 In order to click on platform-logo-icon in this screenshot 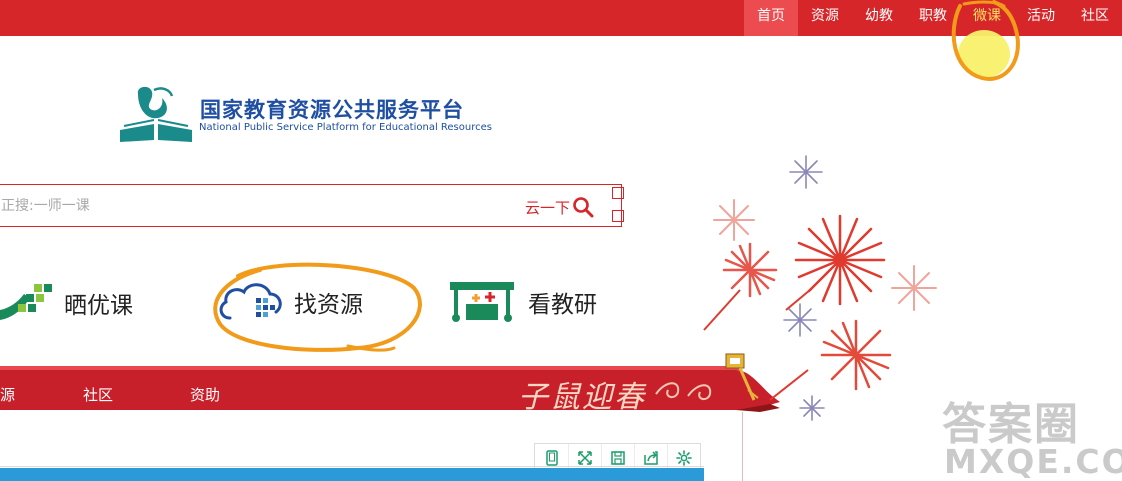, I will do `click(156, 115)`.